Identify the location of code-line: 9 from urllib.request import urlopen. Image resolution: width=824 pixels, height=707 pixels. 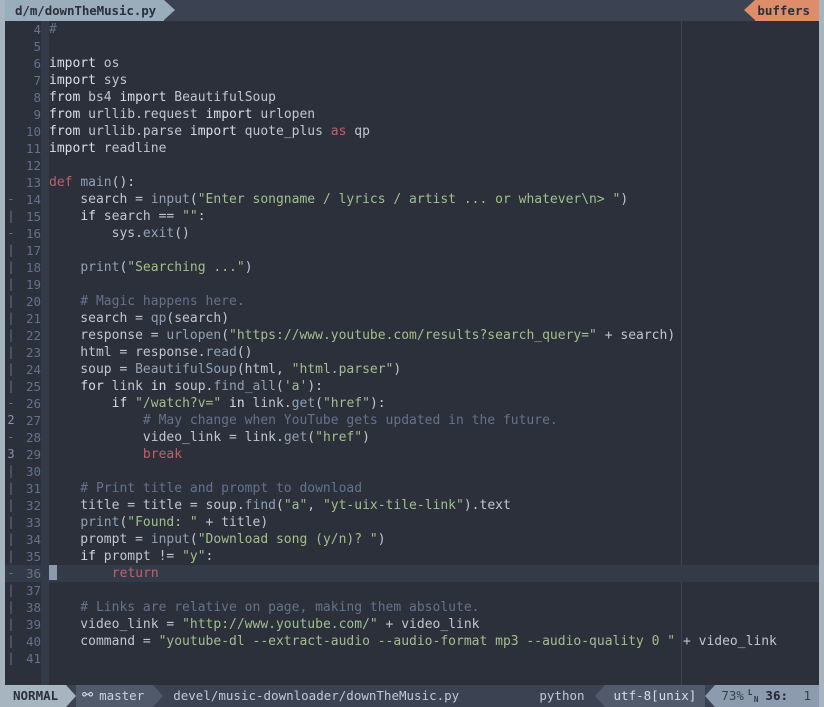
(412, 114).